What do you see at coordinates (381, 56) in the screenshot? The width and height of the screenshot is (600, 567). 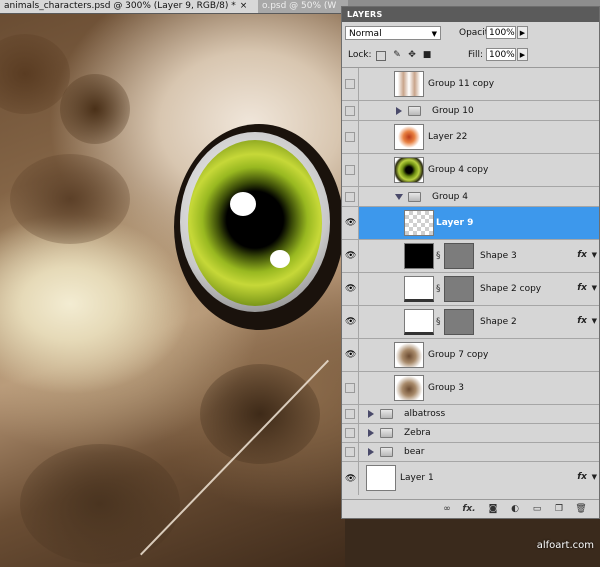 I see `lock-transparent-icon` at bounding box center [381, 56].